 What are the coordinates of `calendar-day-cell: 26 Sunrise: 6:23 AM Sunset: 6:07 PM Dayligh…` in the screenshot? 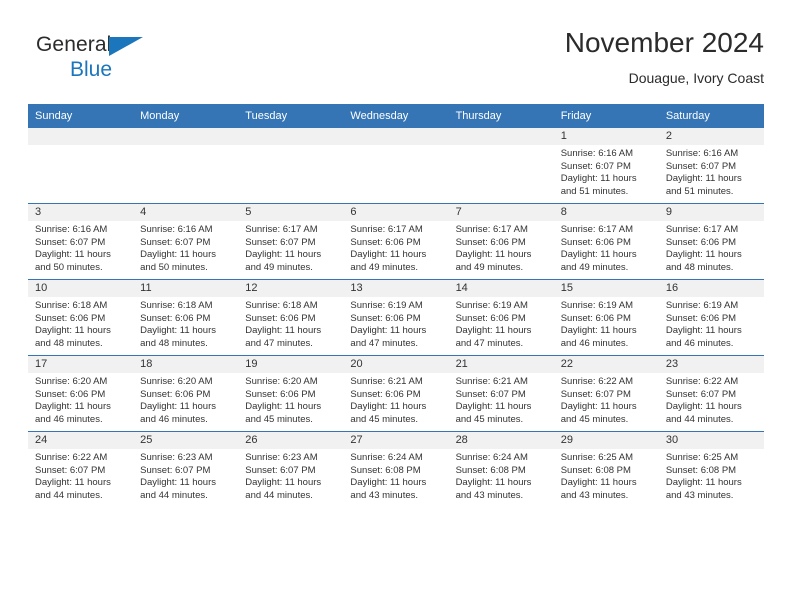 It's located at (291, 469).